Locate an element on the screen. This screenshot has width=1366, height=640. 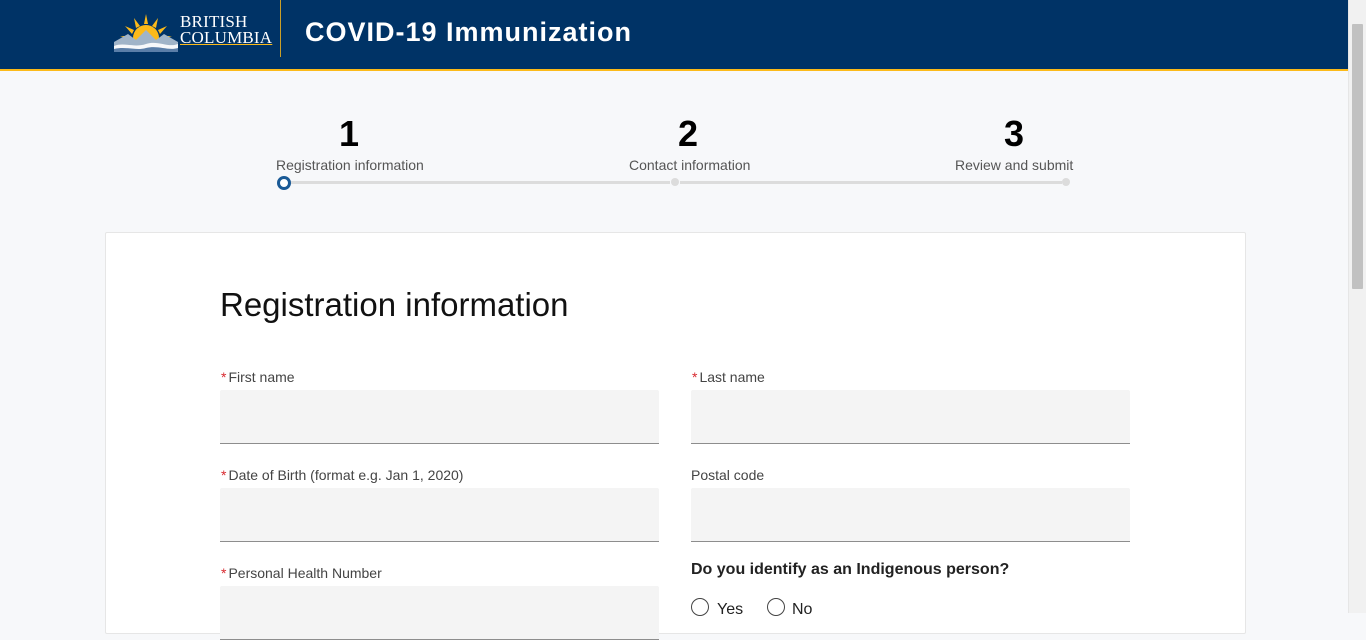
step-2-indicator is located at coordinates (675, 182).